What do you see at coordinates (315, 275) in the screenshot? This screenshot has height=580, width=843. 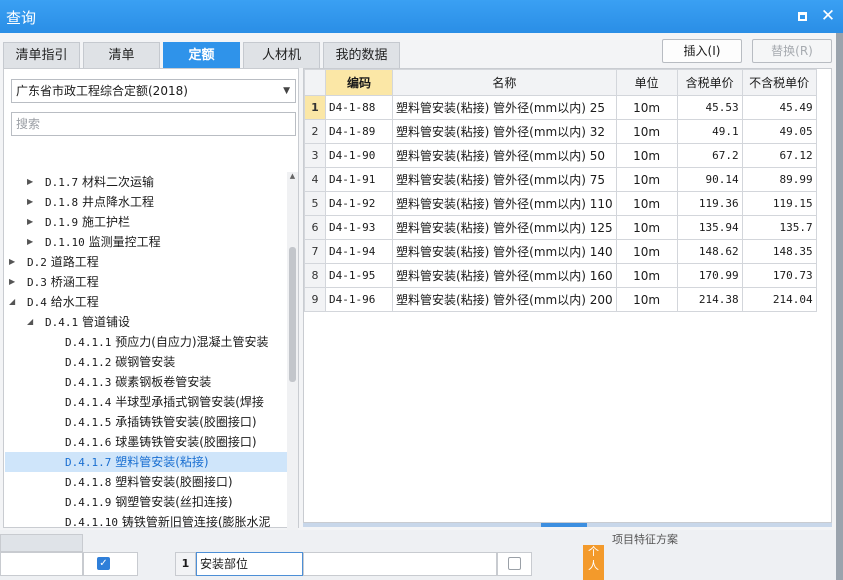 I see `row-number: 8` at bounding box center [315, 275].